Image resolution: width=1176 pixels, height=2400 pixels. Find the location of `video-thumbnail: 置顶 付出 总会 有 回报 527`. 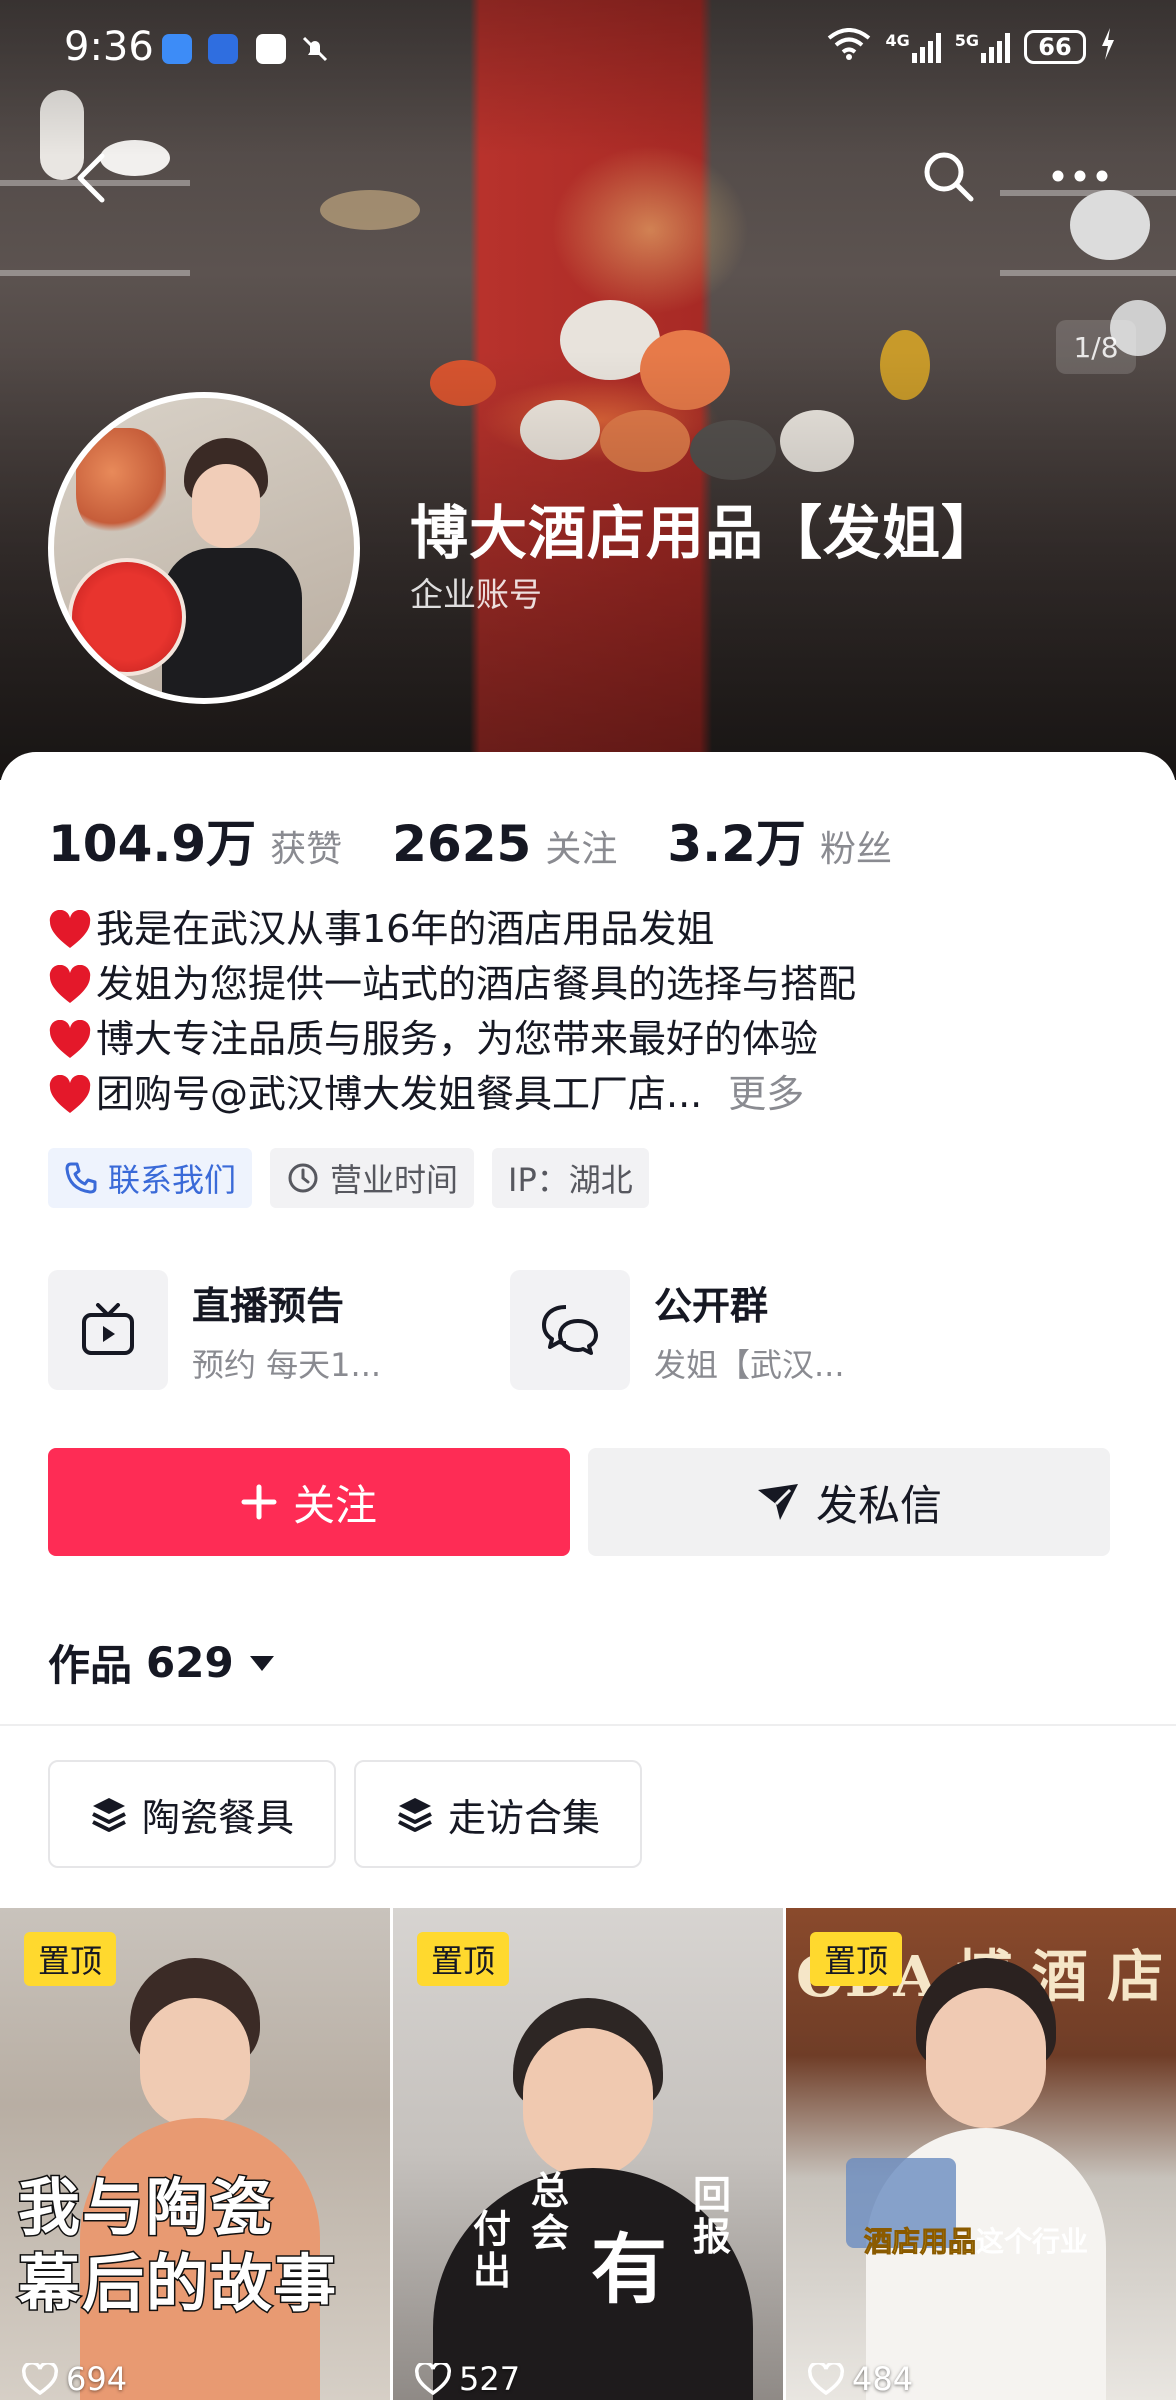

video-thumbnail: 置顶 付出 总会 有 回报 527 is located at coordinates (588, 2154).